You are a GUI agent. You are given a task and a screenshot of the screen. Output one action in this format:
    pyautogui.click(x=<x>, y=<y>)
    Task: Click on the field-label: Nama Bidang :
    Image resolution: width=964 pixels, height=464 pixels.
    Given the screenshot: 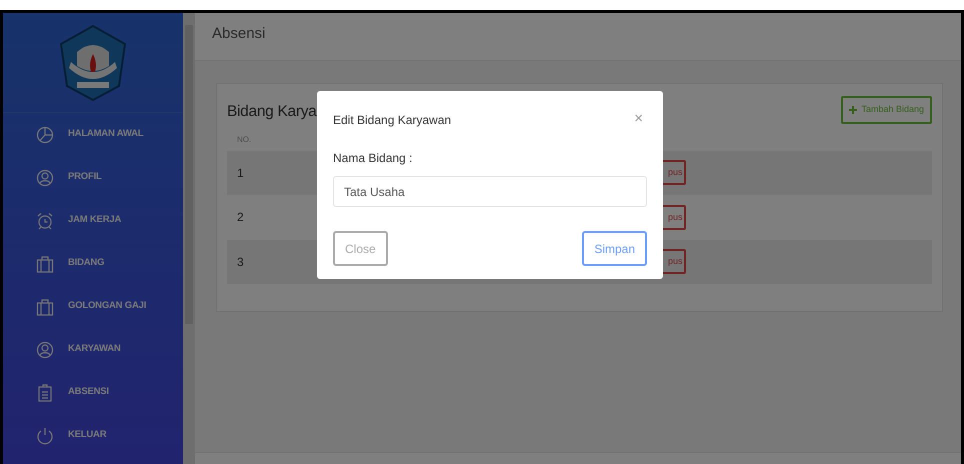 What is the action you would take?
    pyautogui.click(x=373, y=158)
    